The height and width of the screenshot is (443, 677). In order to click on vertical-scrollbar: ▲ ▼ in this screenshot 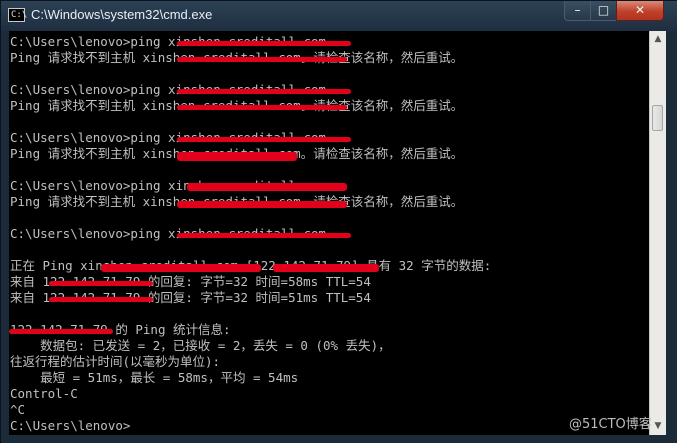, I will do `click(657, 233)`.